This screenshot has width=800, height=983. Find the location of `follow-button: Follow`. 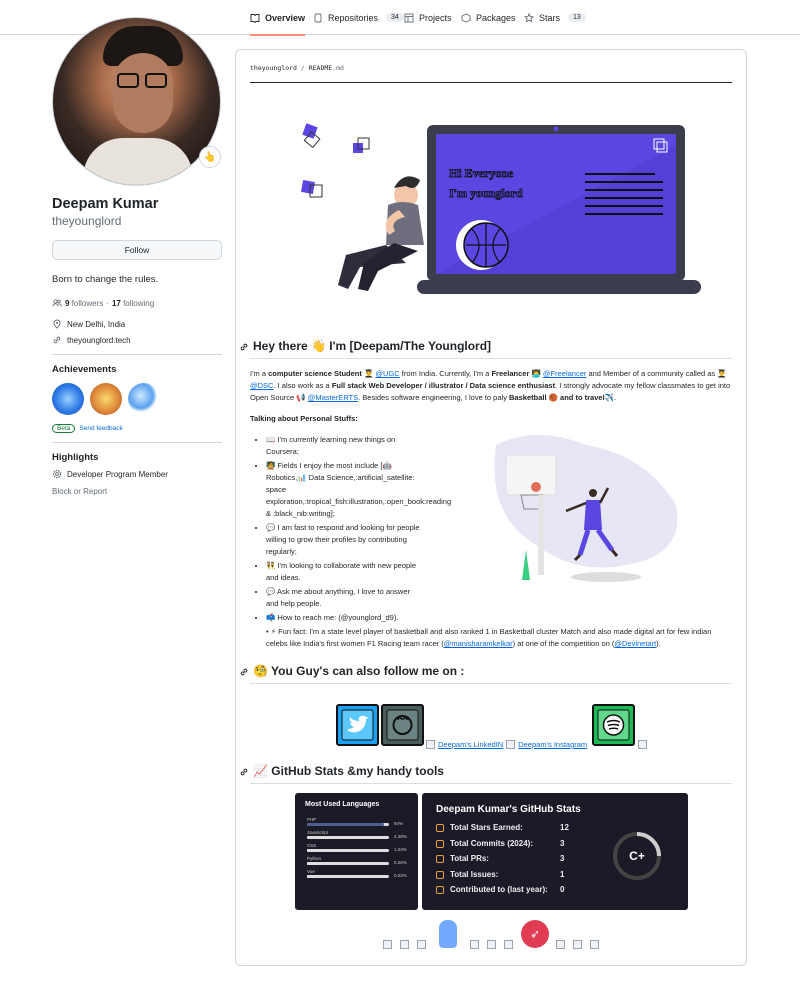

follow-button: Follow is located at coordinates (137, 250).